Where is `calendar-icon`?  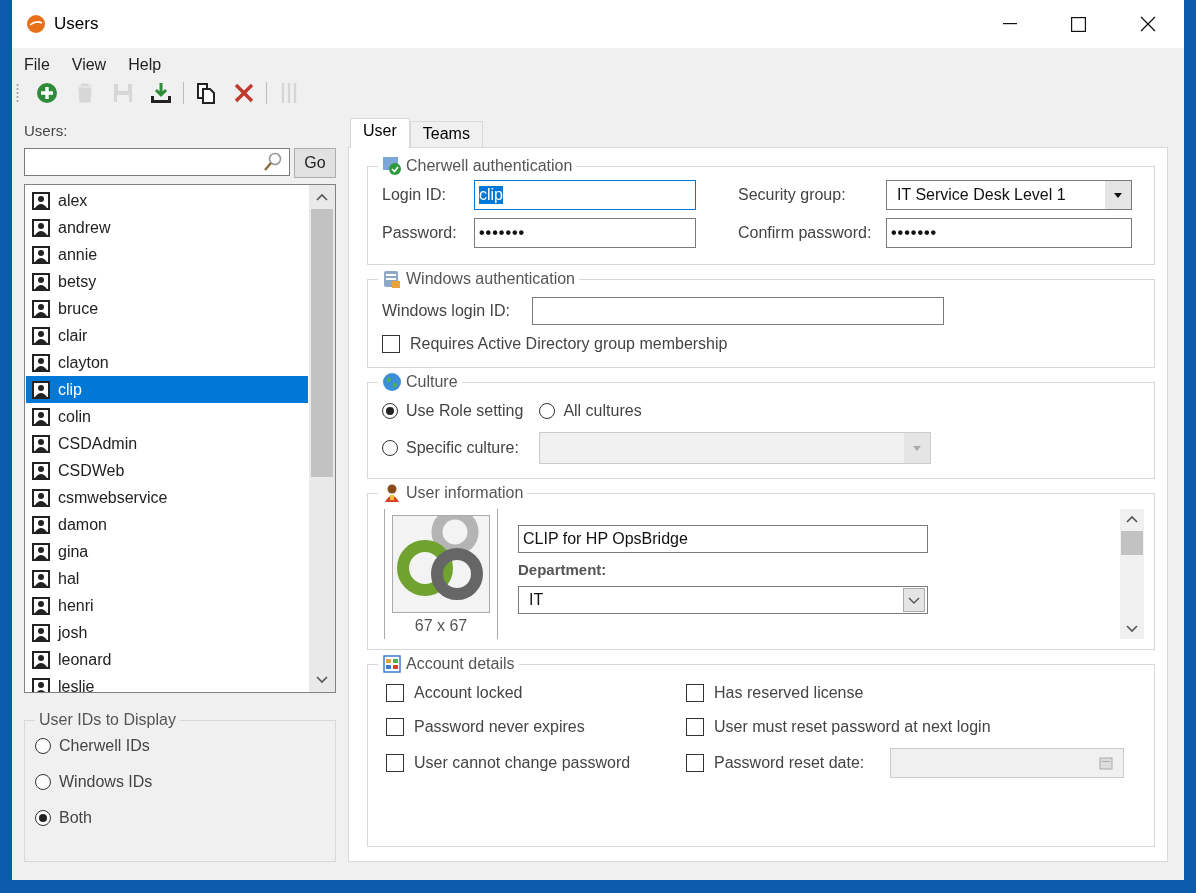 calendar-icon is located at coordinates (1106, 763).